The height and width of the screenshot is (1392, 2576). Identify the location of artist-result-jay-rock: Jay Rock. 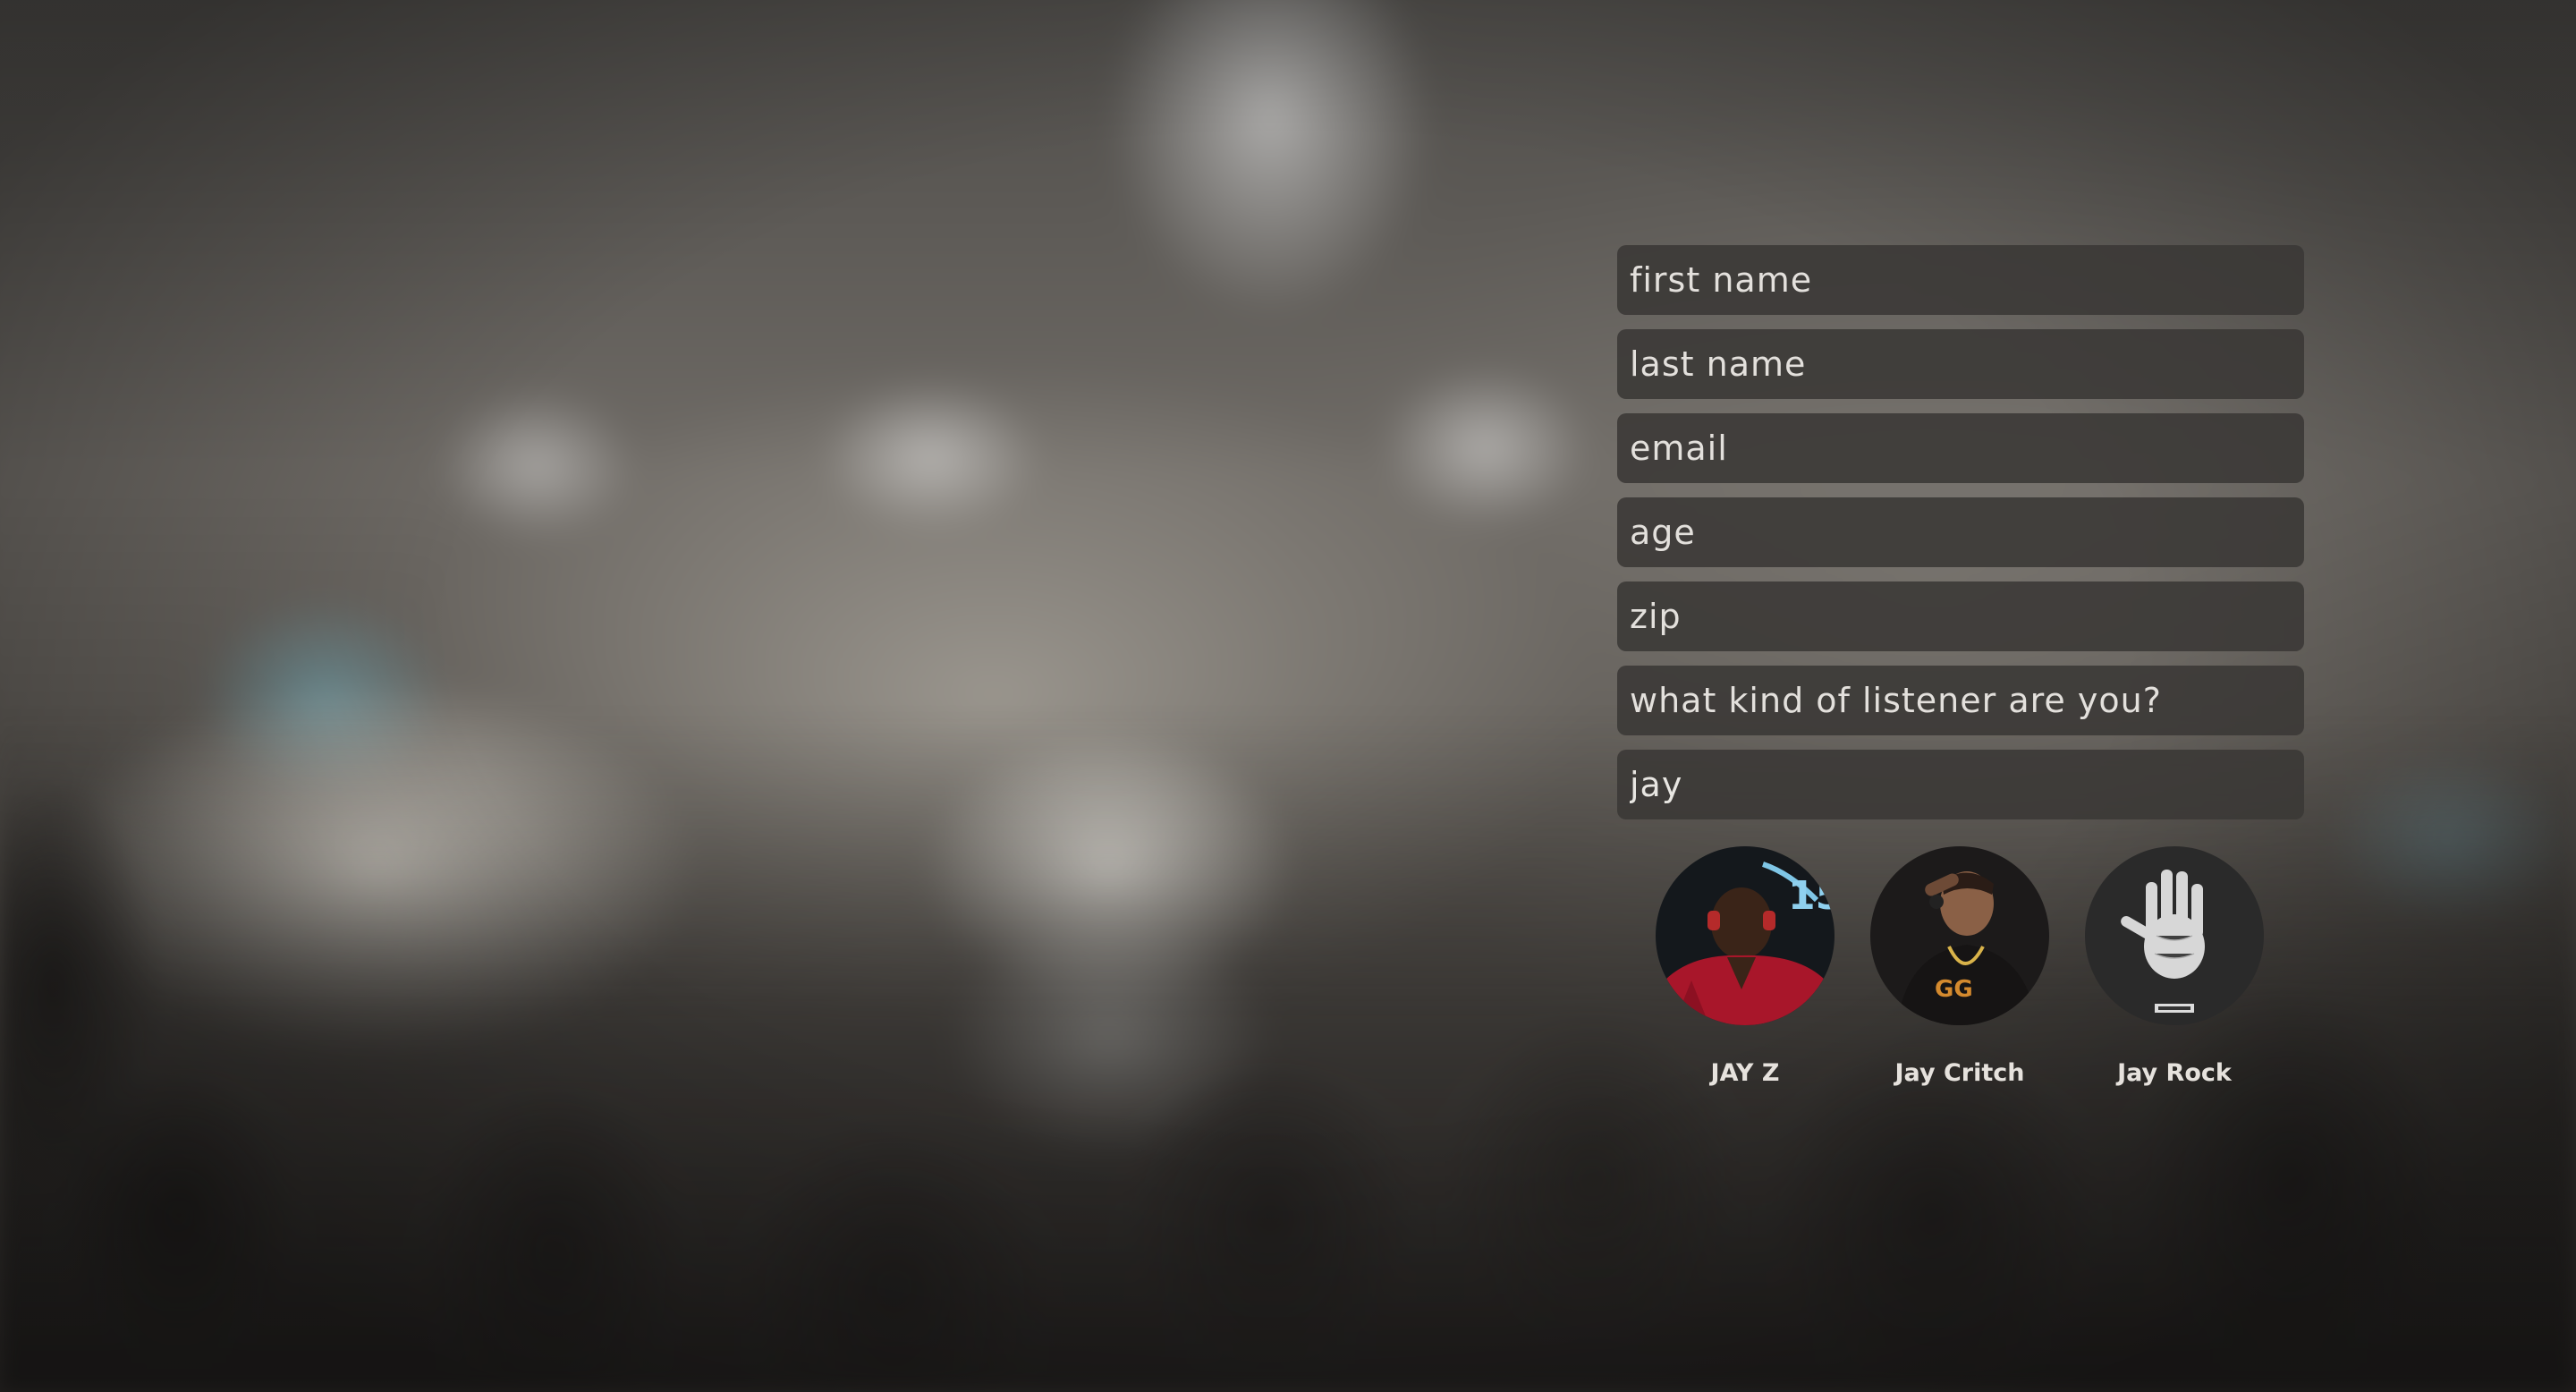
(2174, 966).